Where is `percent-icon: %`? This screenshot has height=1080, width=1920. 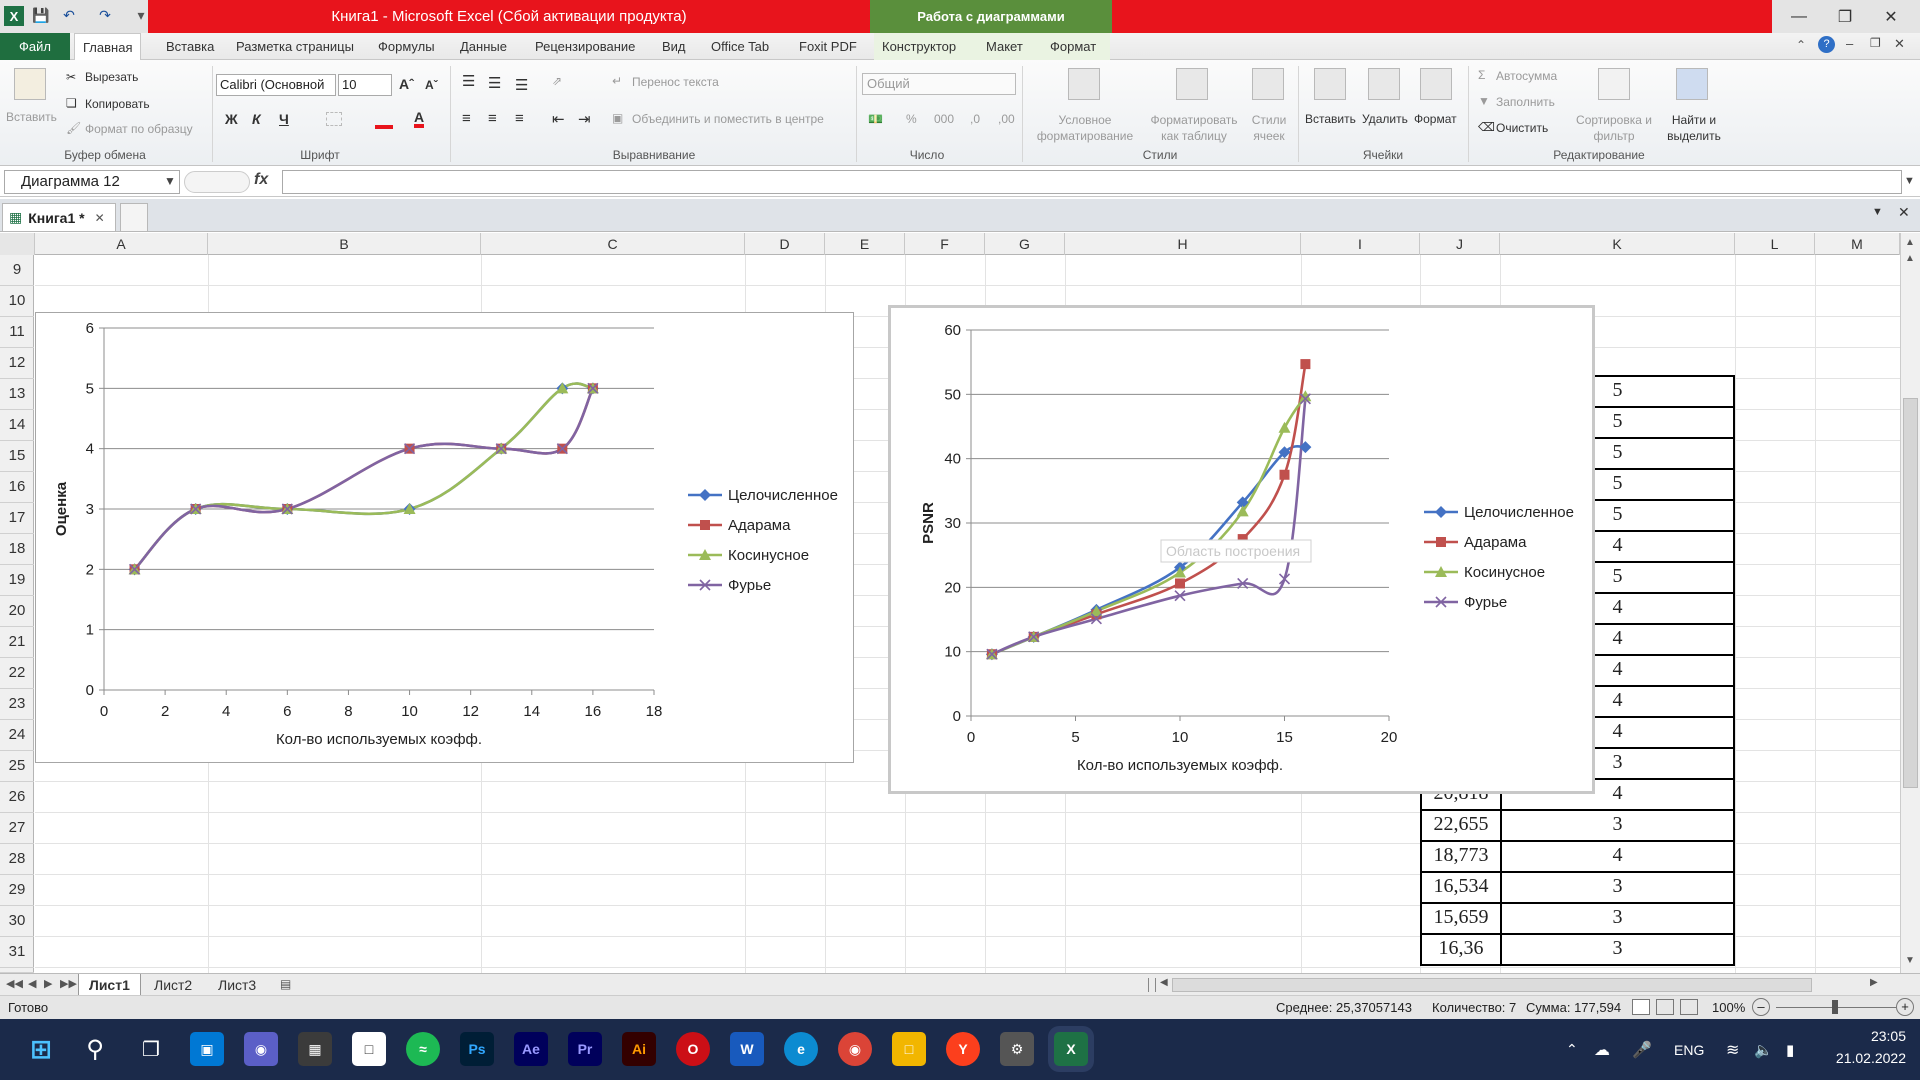
percent-icon: % is located at coordinates (911, 119).